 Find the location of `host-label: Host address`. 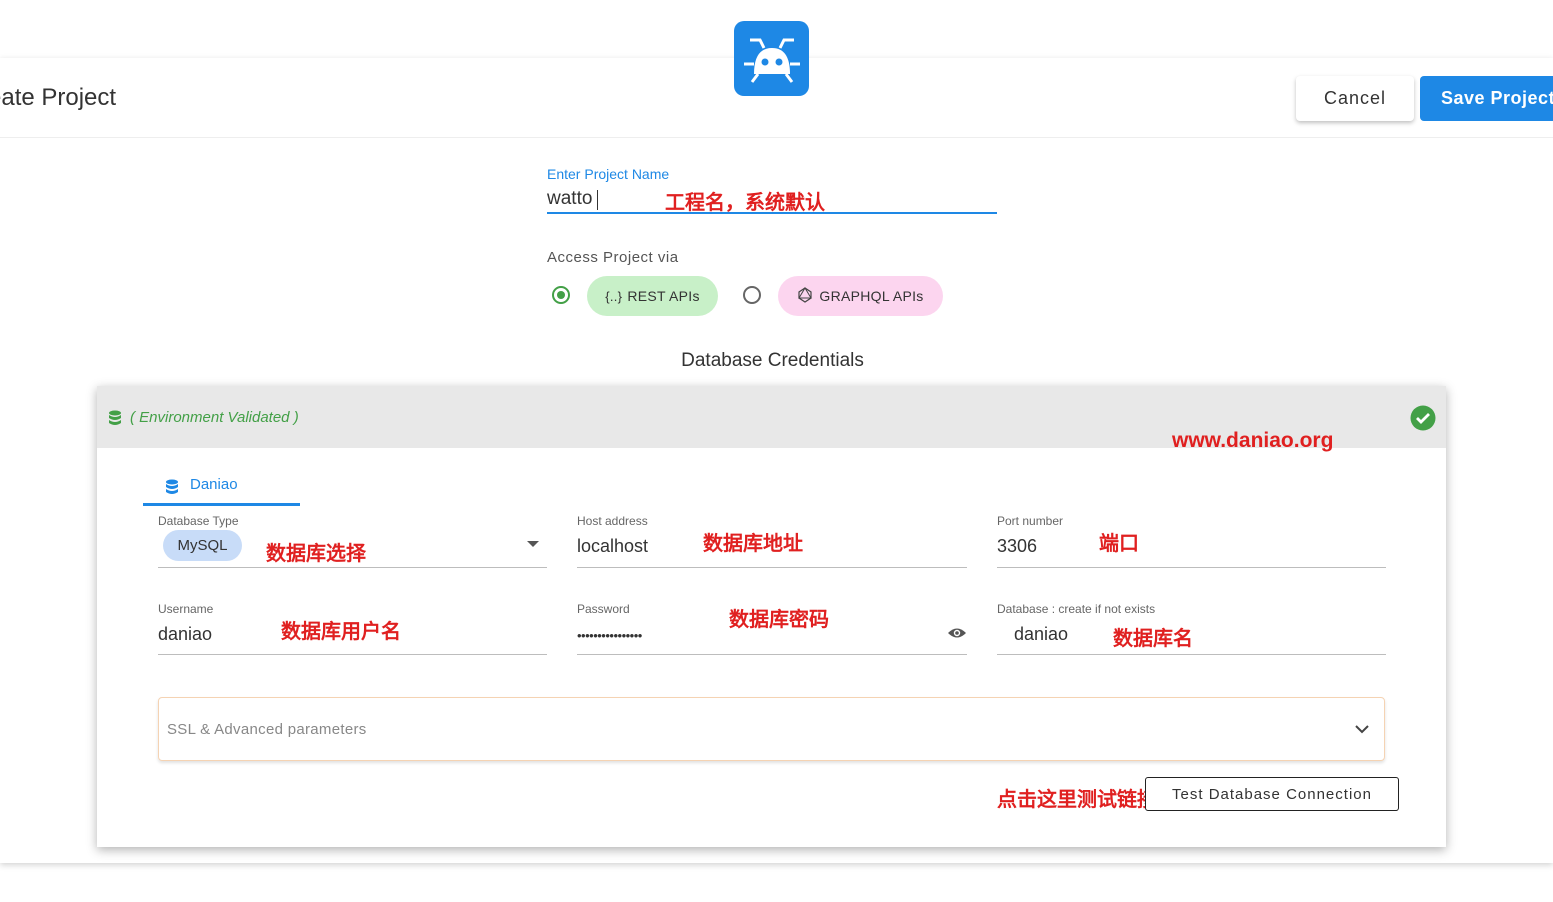

host-label: Host address is located at coordinates (612, 521).